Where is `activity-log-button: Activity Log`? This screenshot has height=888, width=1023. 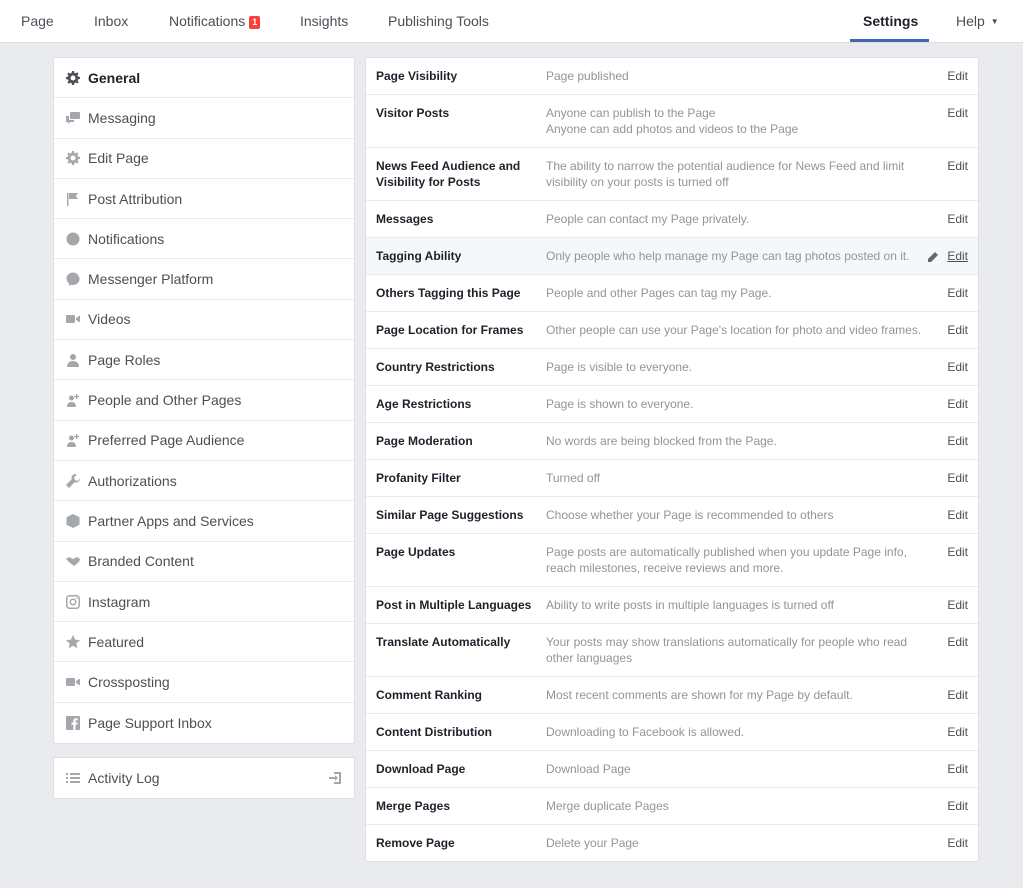 activity-log-button: Activity Log is located at coordinates (204, 778).